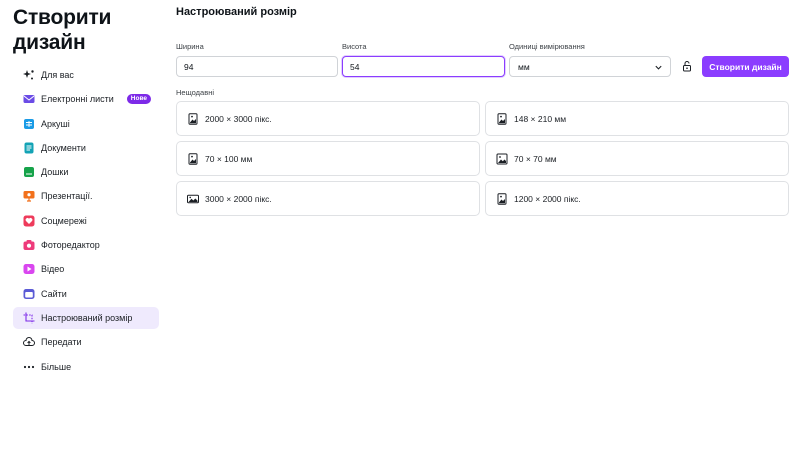 The image size is (800, 473). What do you see at coordinates (49, 42) in the screenshot?
I see `app-title-line2: дизайн` at bounding box center [49, 42].